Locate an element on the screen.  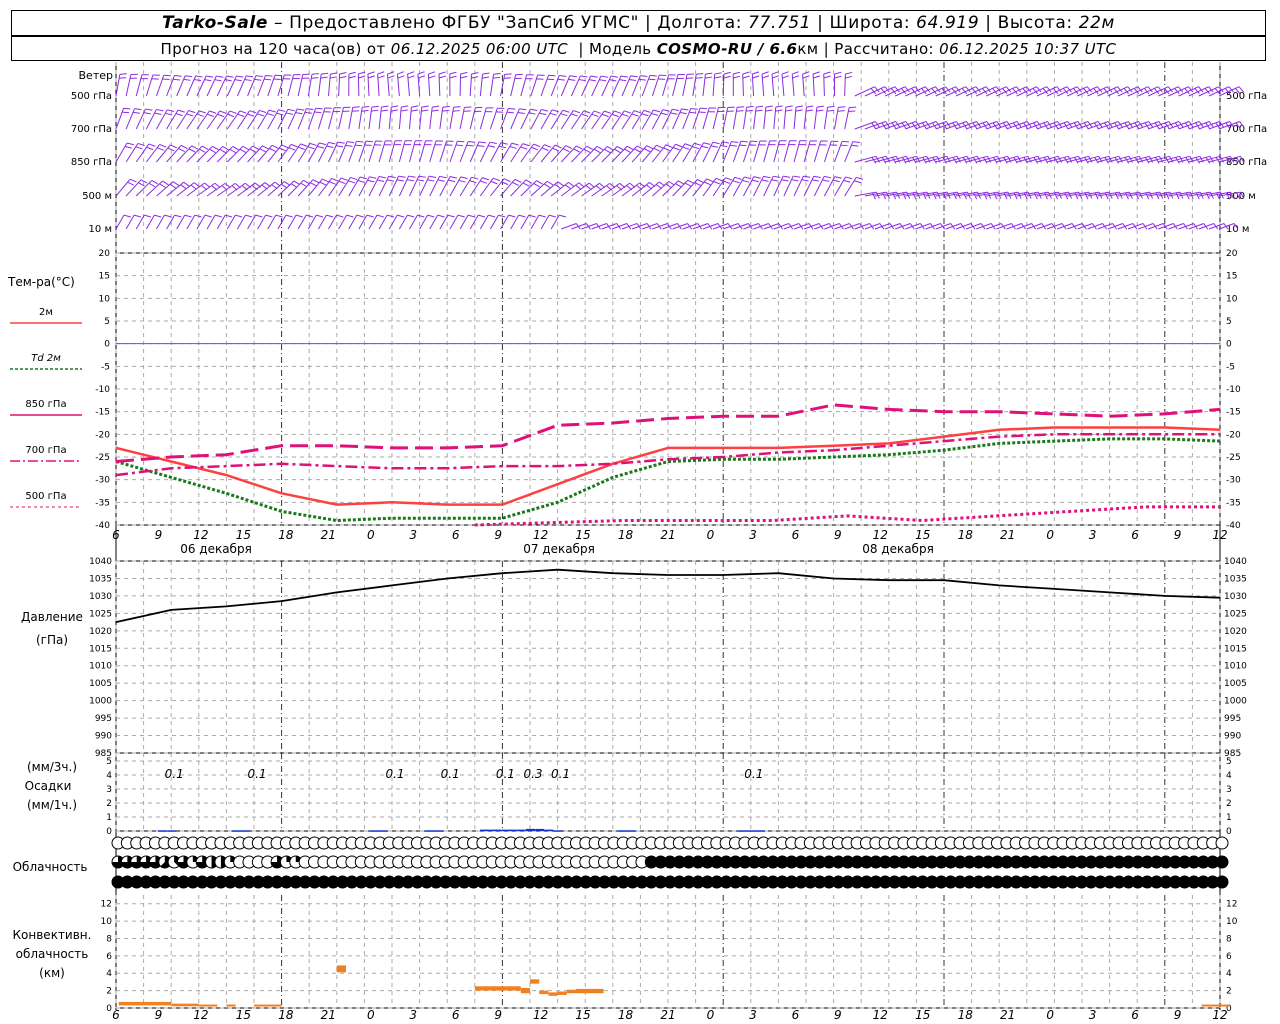
temp-ytick-left: -10 is located at coordinates (102, 390).